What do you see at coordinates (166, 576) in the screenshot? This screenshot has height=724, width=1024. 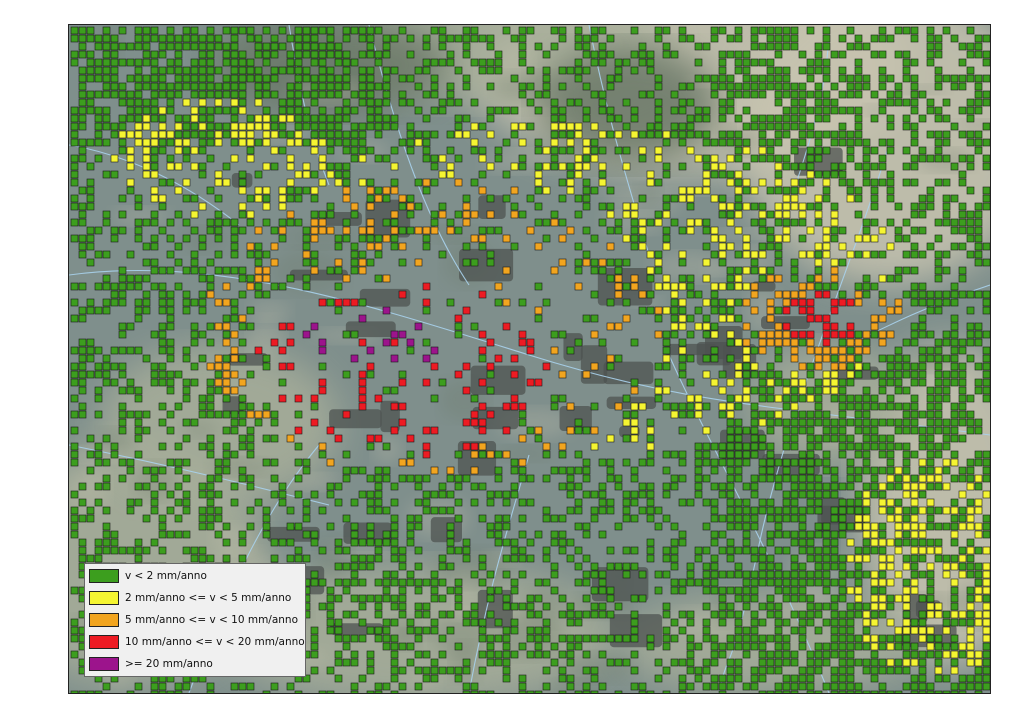 I see `legend-label: v < 2 mm/anno` at bounding box center [166, 576].